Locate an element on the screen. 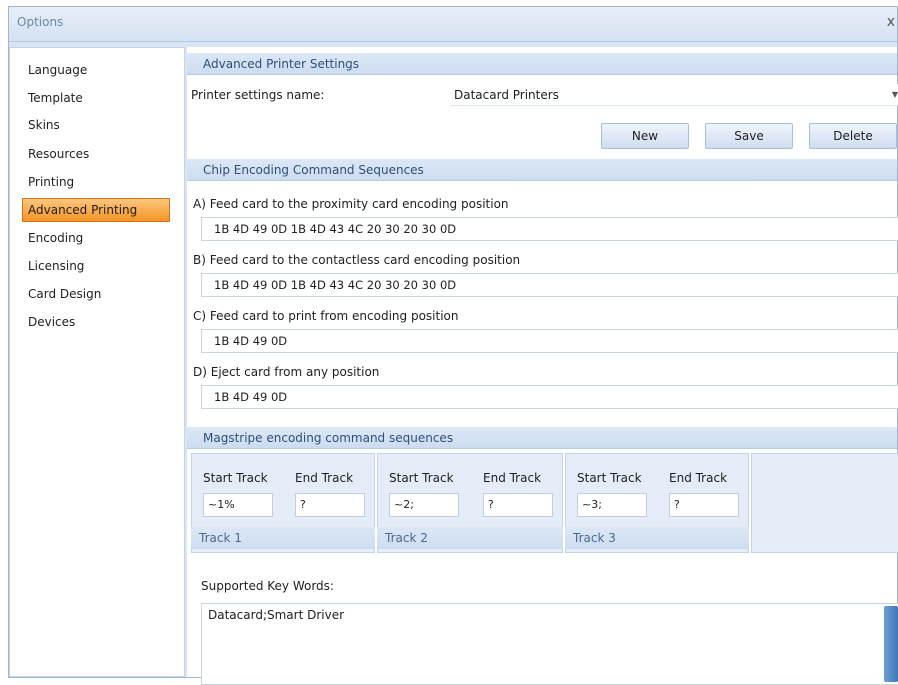 This screenshot has width=898, height=685. delete-button: Delete is located at coordinates (853, 136).